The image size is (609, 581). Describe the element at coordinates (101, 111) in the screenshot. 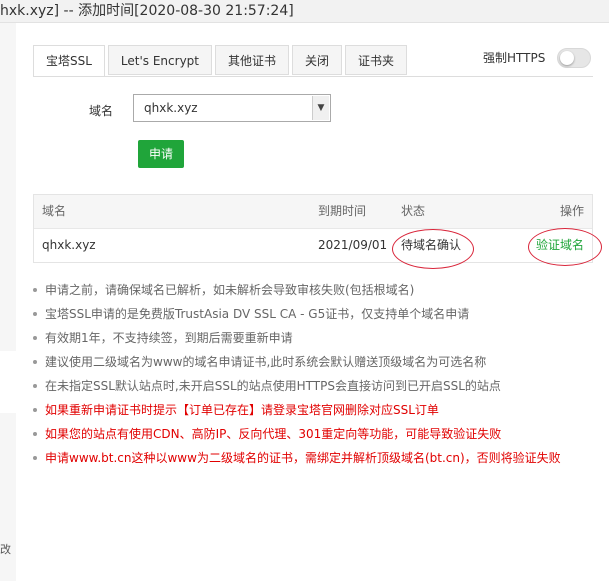

I see `domain-label: 域名` at that location.